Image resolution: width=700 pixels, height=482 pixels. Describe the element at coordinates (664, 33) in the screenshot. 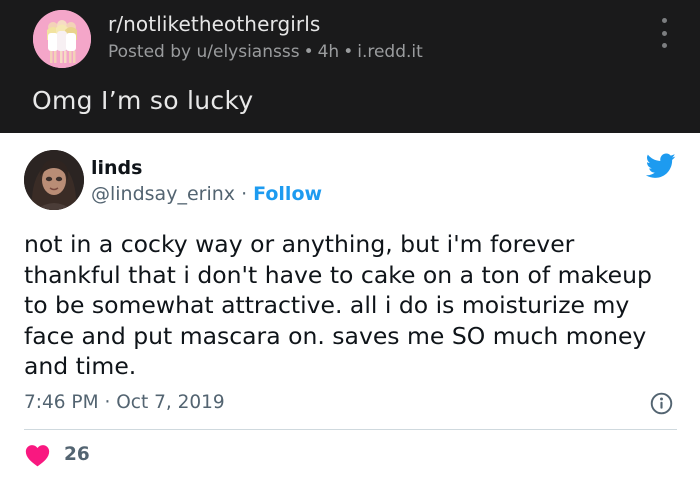

I see `more-options-icon` at that location.